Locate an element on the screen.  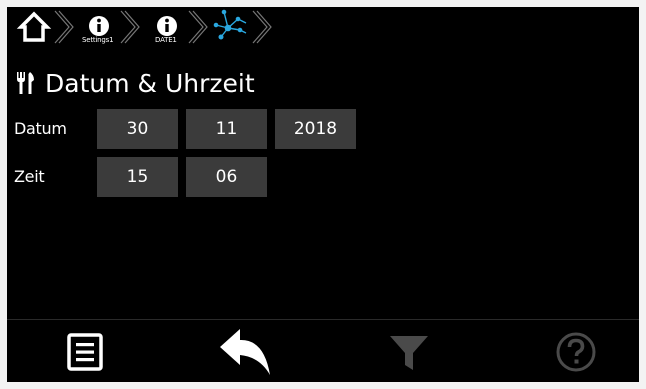
breadcrumb-home is located at coordinates (42, 27).